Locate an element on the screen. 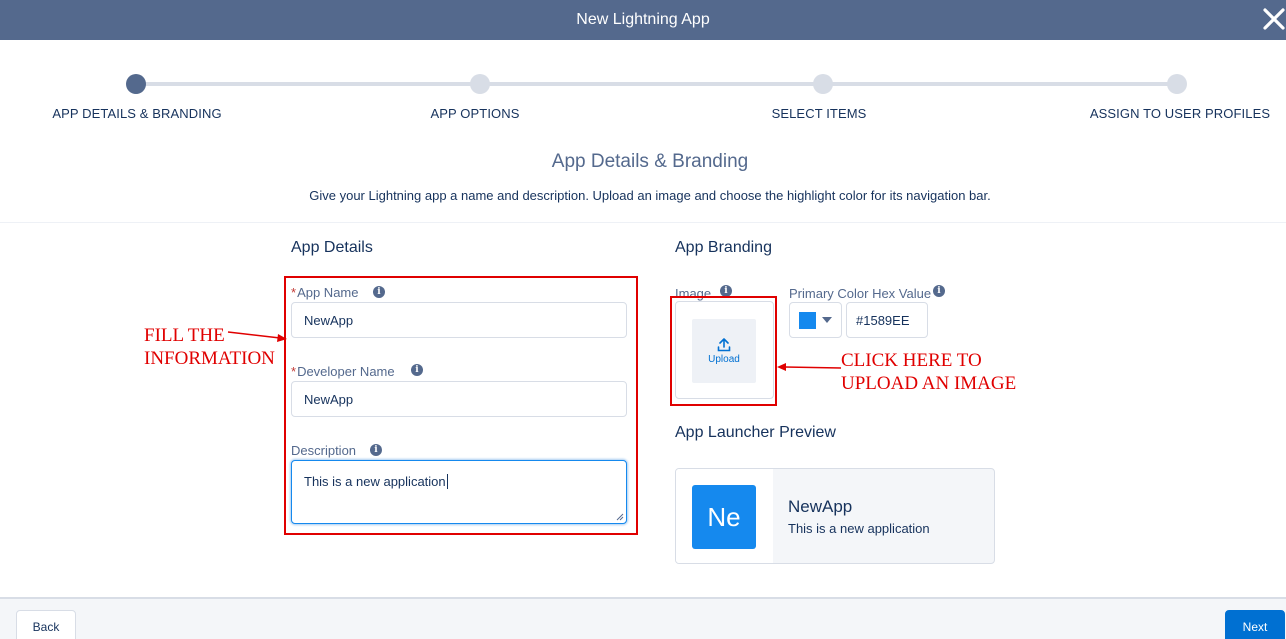  app-name-label-text: App Name is located at coordinates (328, 292).